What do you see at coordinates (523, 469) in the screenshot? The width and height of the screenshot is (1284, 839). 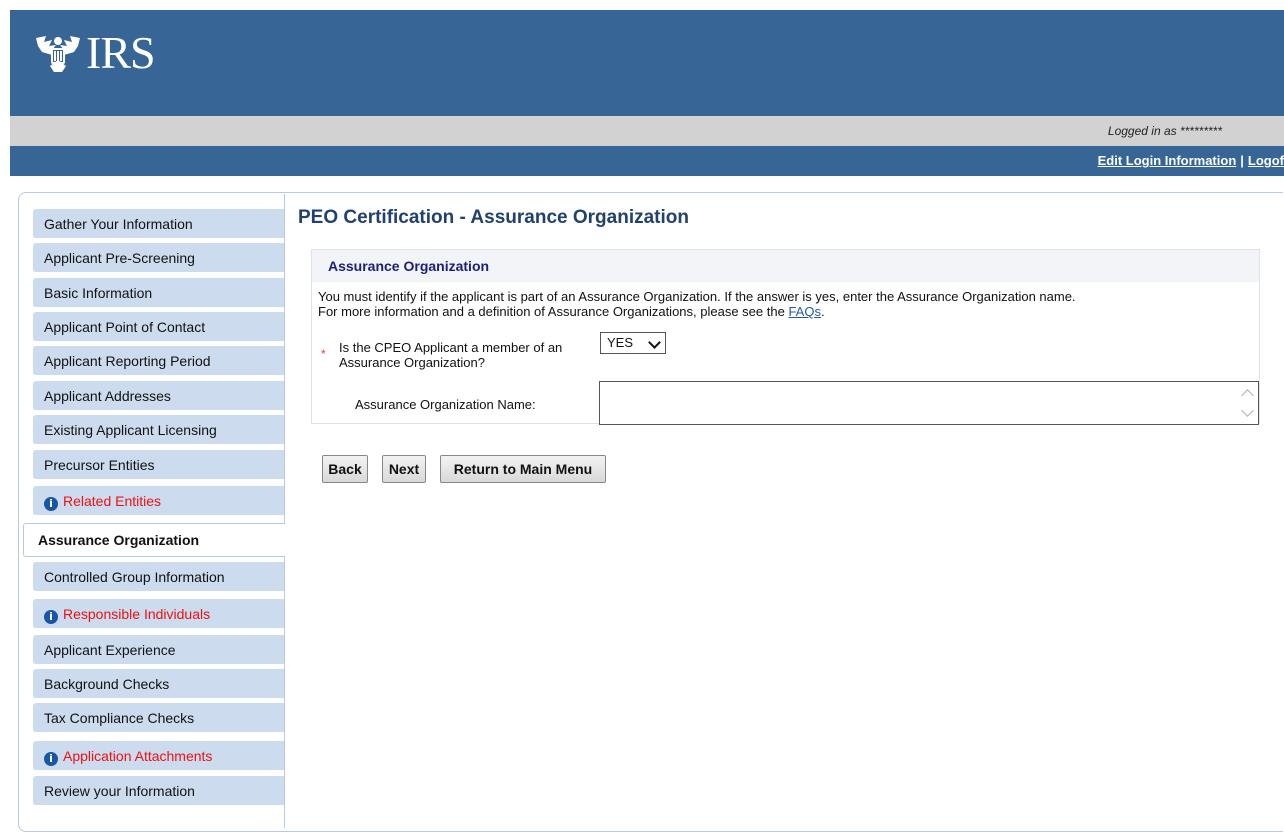 I see `return-main-menu-button: Return to Main Menu` at bounding box center [523, 469].